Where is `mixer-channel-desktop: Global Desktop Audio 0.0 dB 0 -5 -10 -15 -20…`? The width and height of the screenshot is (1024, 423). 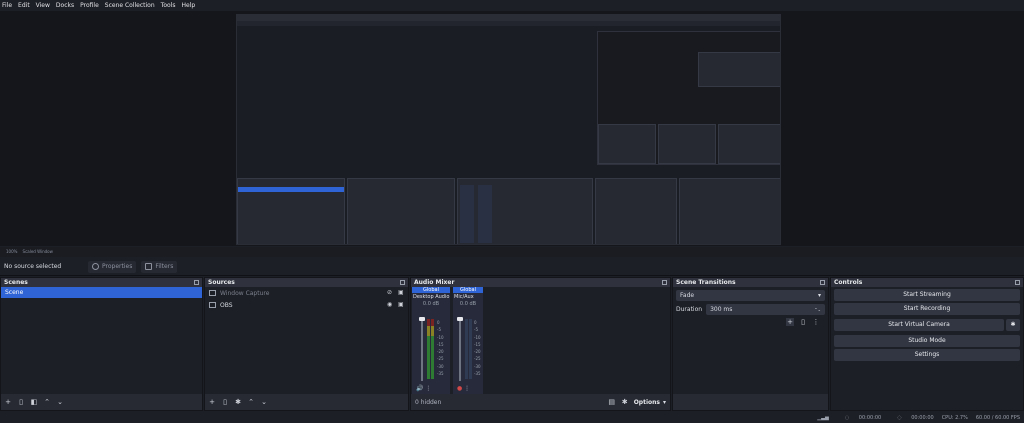
mixer-channel-desktop: Global Desktop Audio 0.0 dB 0 -5 -10 -15 -20… is located at coordinates (431, 340).